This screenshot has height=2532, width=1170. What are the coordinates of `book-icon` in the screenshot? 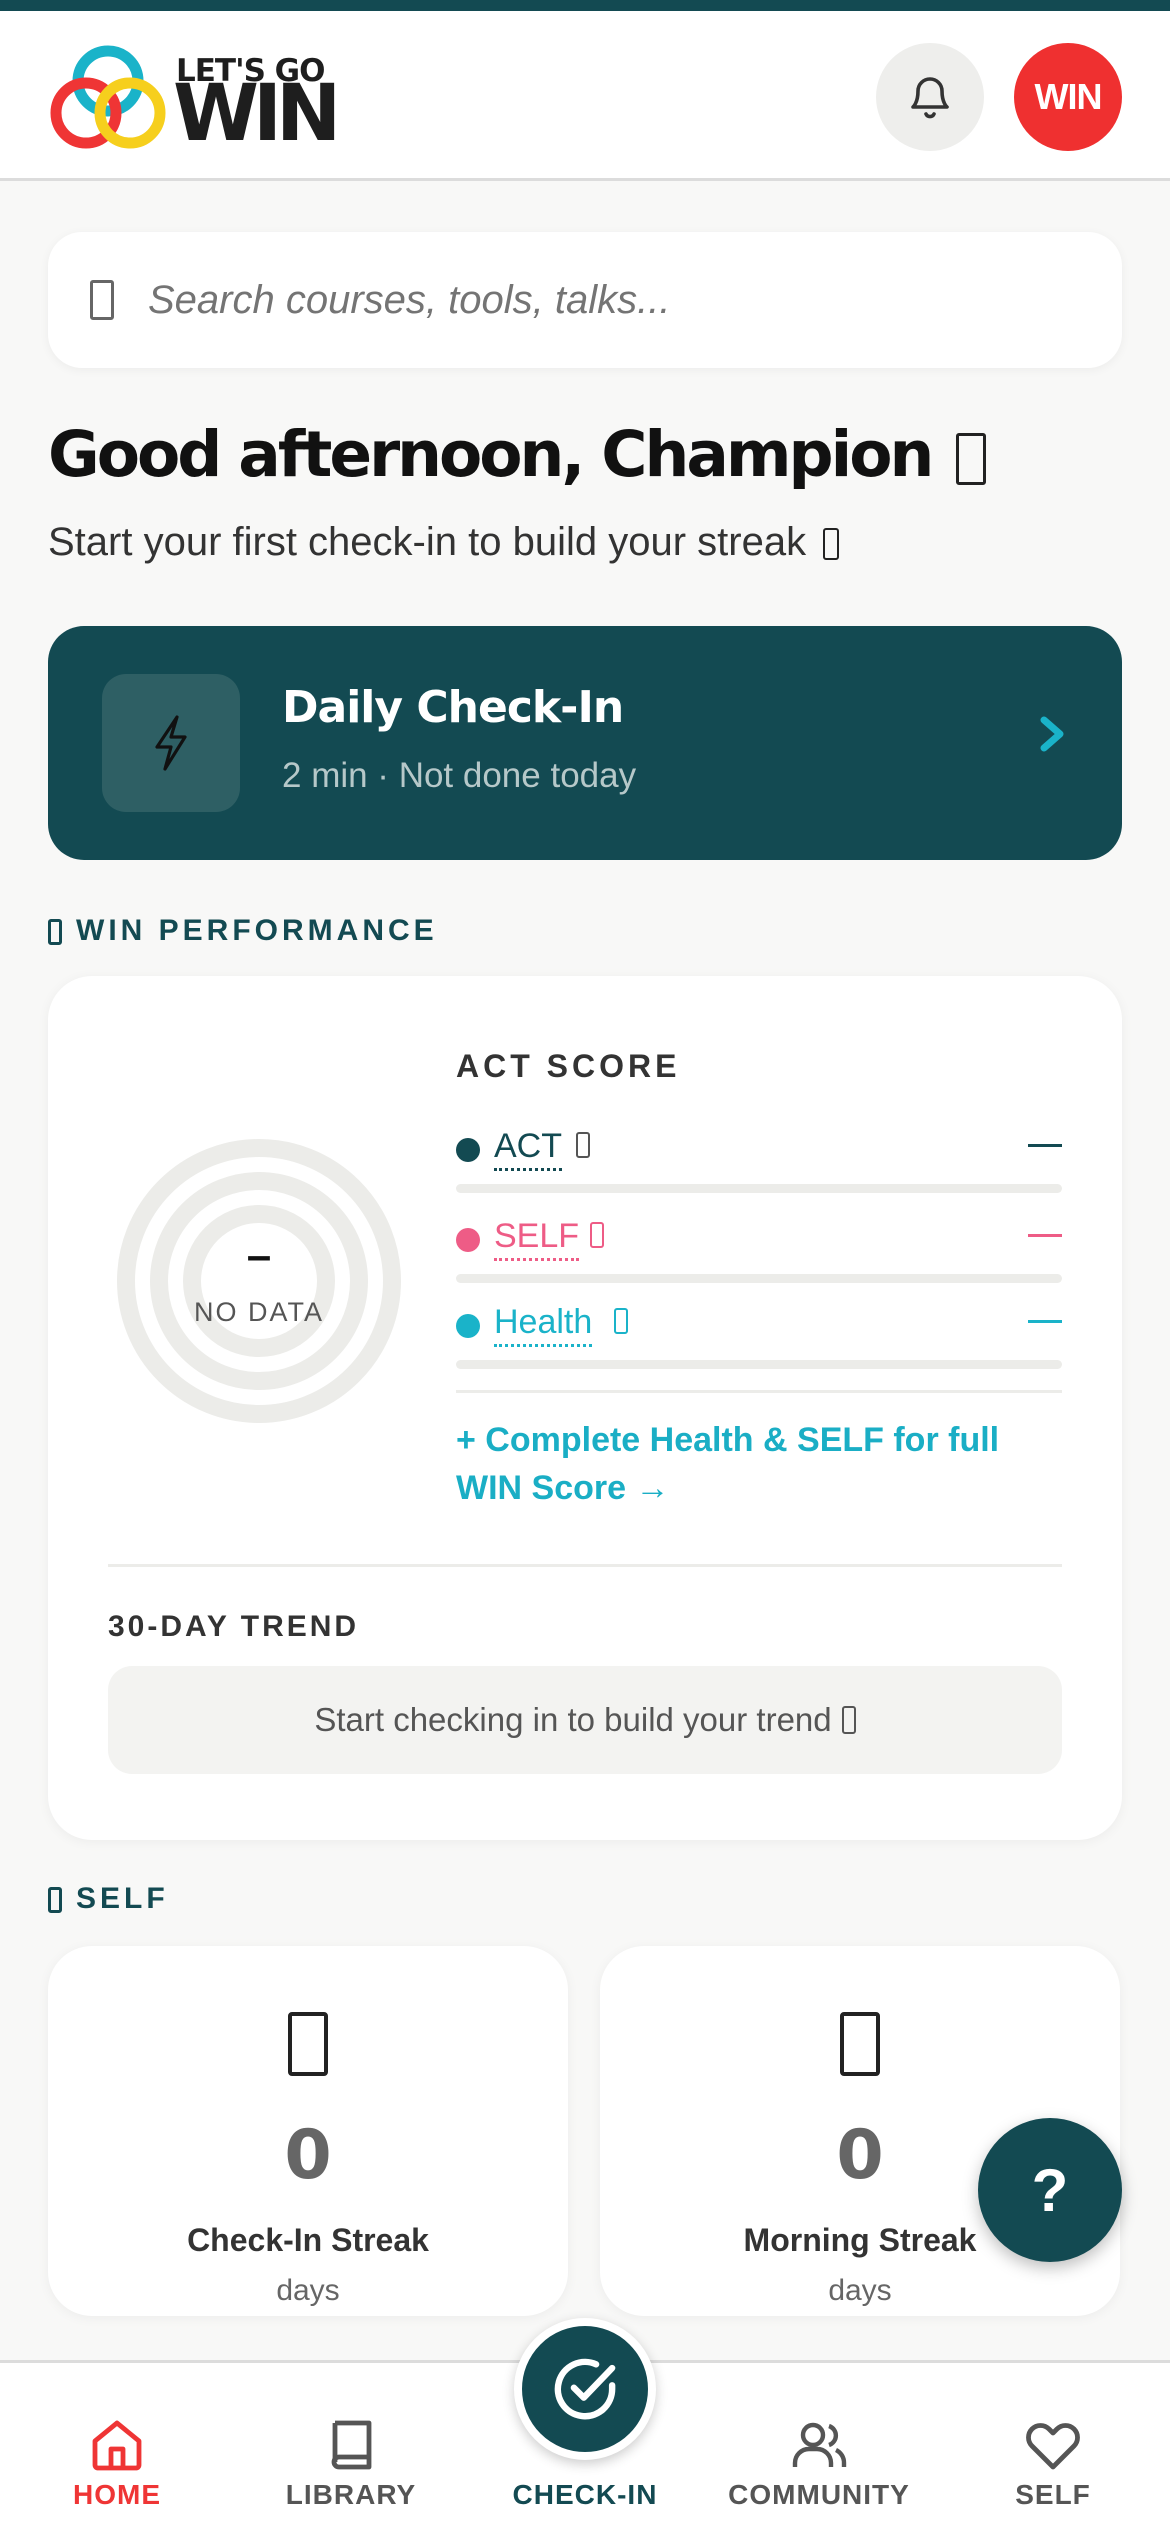 It's located at (351, 2445).